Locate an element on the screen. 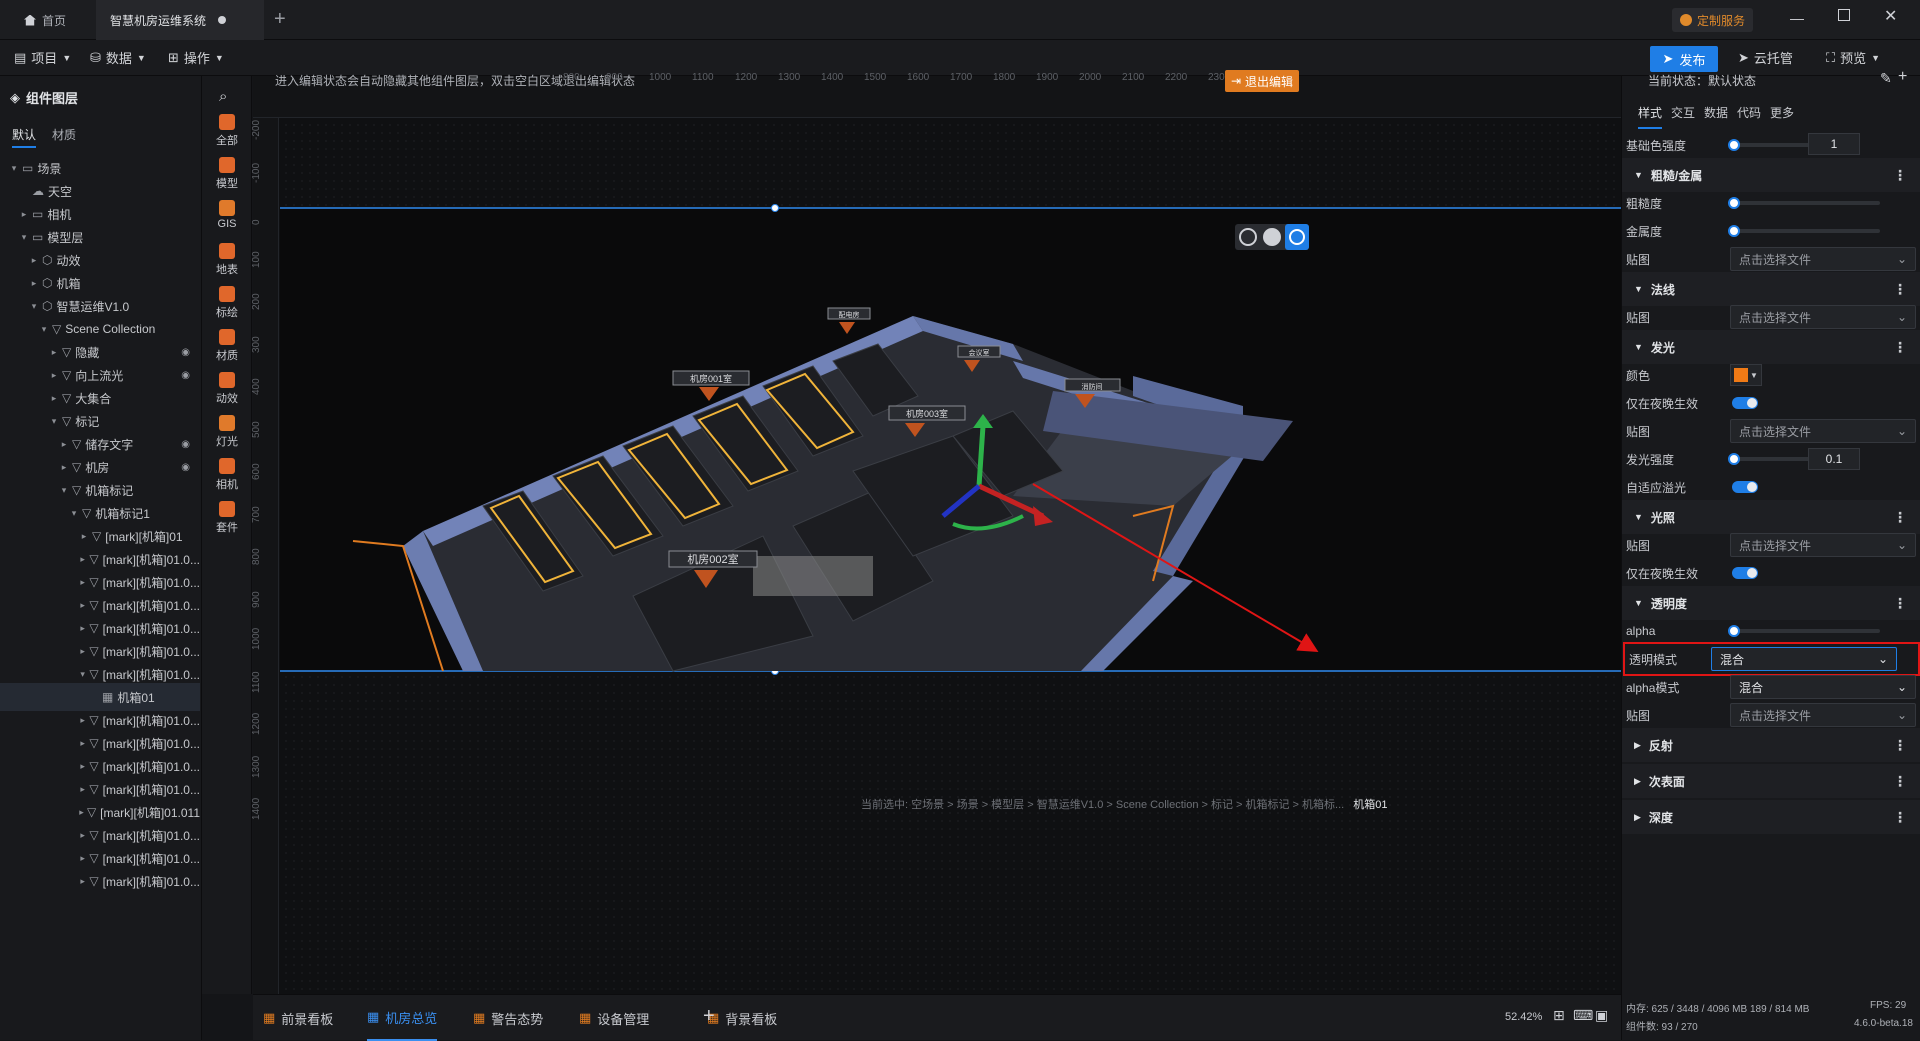 Image resolution: width=1920 pixels, height=1041 pixels. metalness-knob is located at coordinates (1734, 231).